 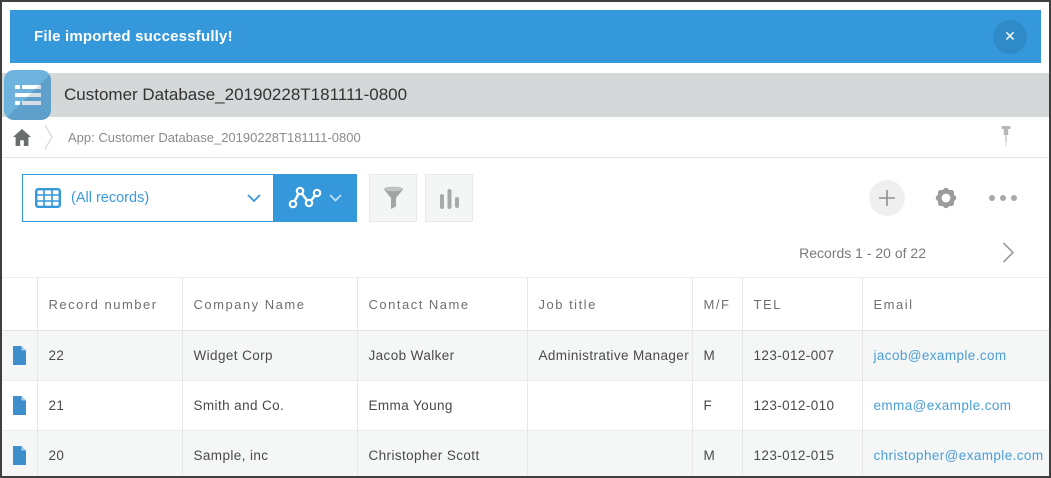 What do you see at coordinates (441, 304) in the screenshot?
I see `column-header-contact-name: Contact Name` at bounding box center [441, 304].